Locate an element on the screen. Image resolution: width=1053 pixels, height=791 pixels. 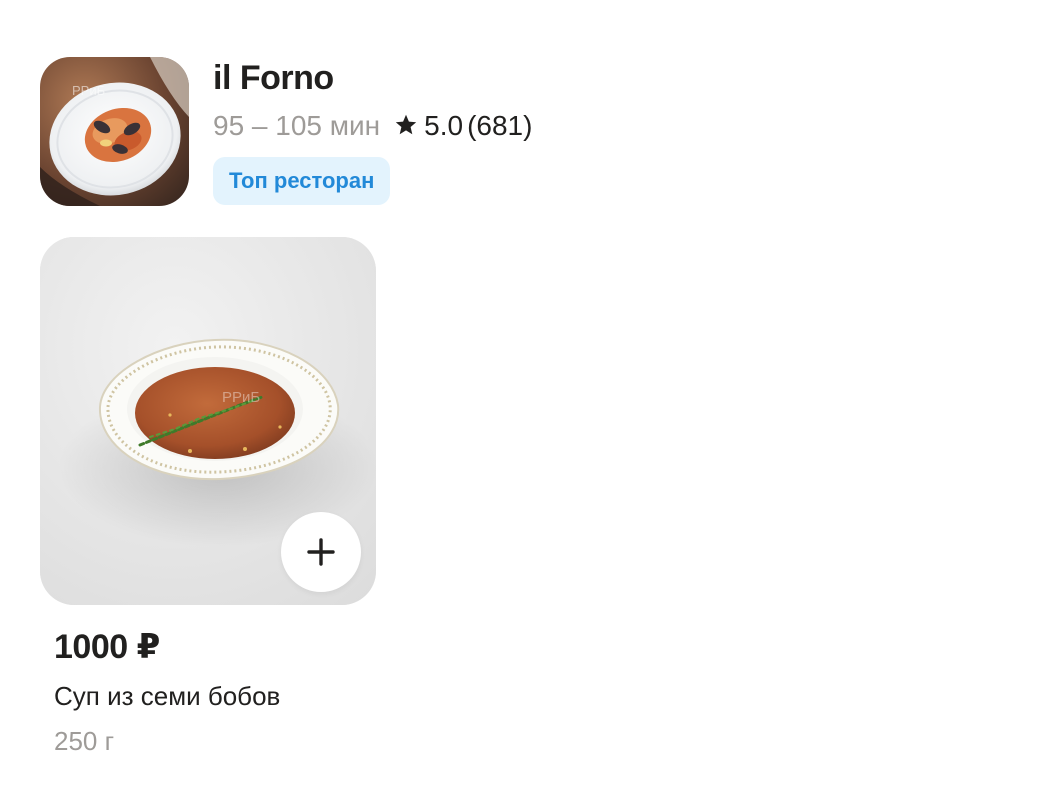
product-image: PPиБ is located at coordinates (208, 421).